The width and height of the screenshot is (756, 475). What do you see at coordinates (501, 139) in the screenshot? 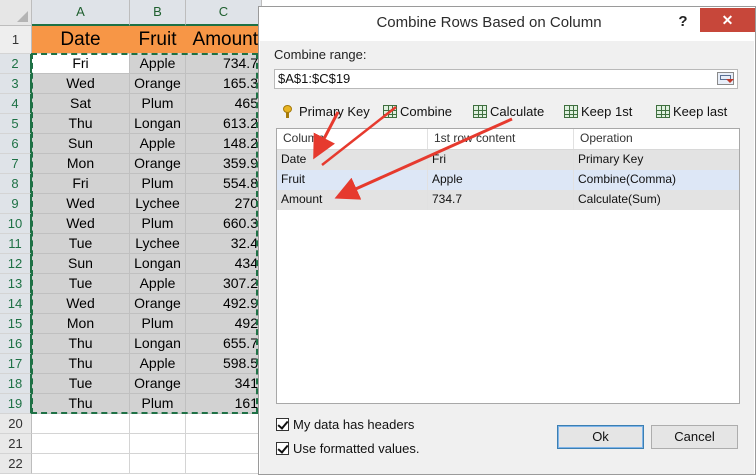
I see `grid-header-first-row: 1st row content` at bounding box center [501, 139].